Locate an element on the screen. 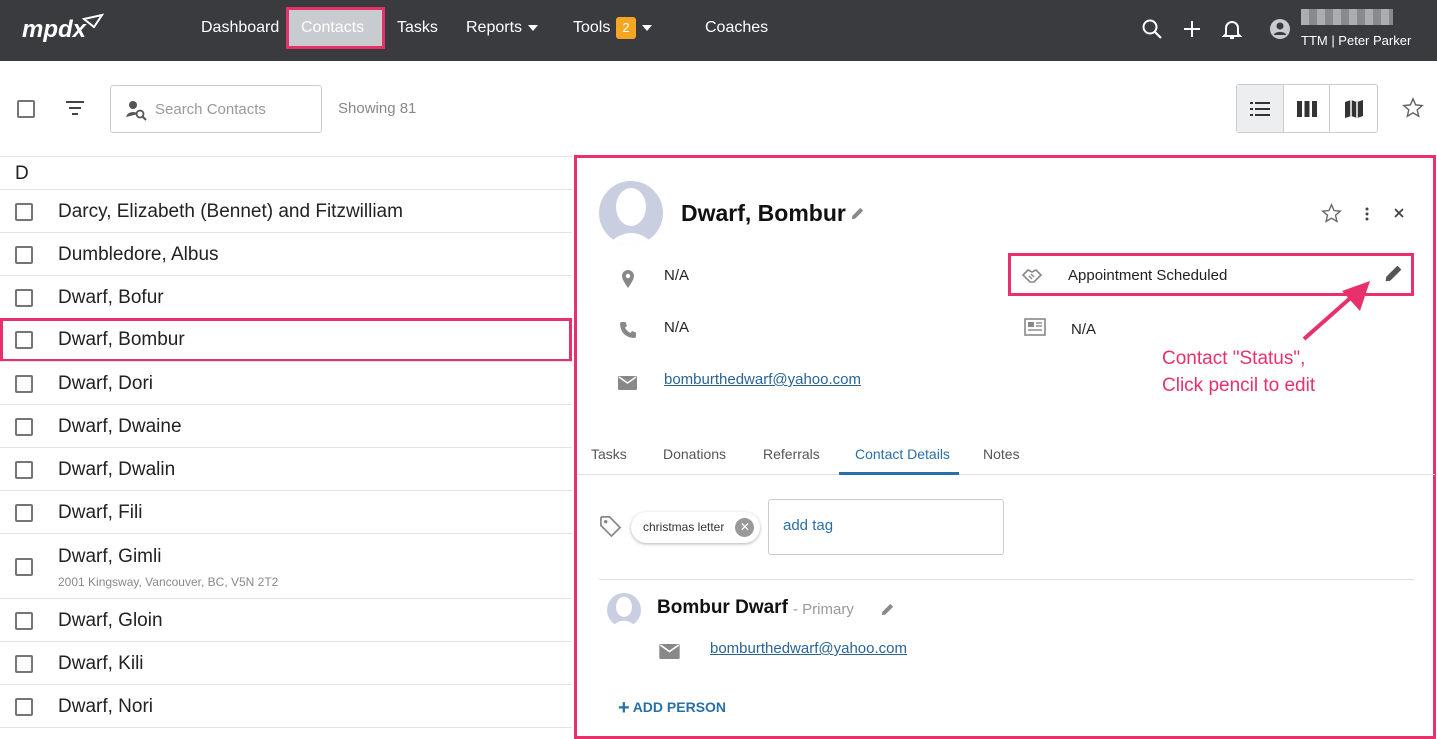 The height and width of the screenshot is (739, 1437). user-avatar-icon is located at coordinates (1280, 29).